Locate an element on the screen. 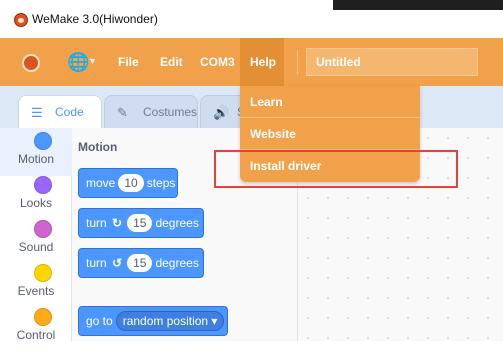 This screenshot has width=503, height=352. menu-com-port: COM3 is located at coordinates (217, 62).